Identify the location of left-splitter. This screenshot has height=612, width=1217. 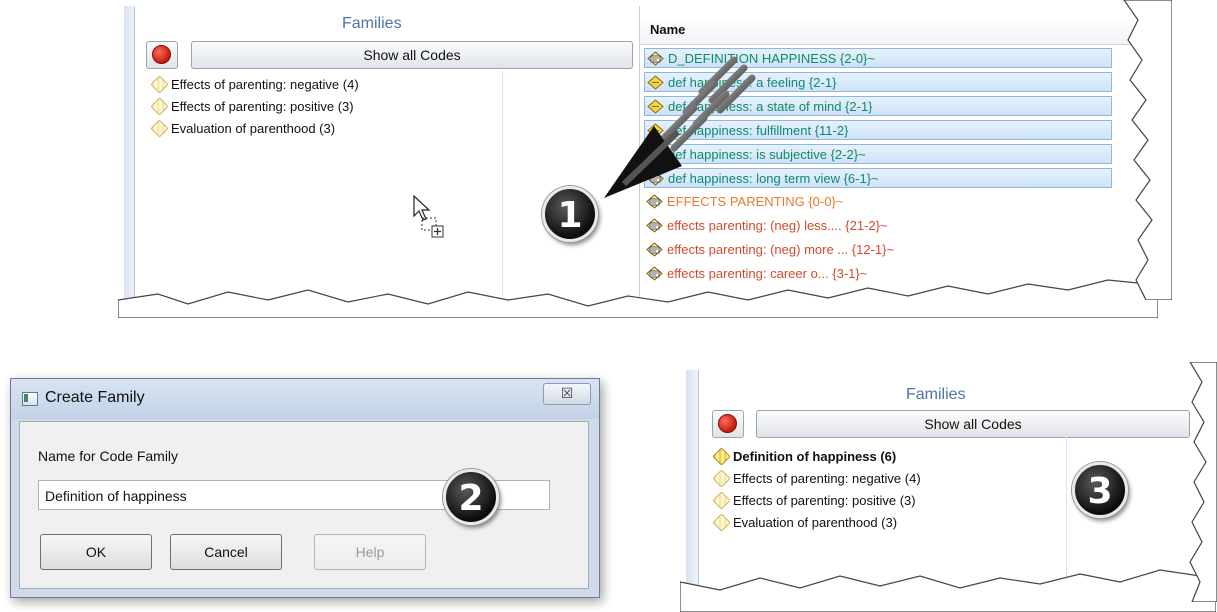
(129, 156).